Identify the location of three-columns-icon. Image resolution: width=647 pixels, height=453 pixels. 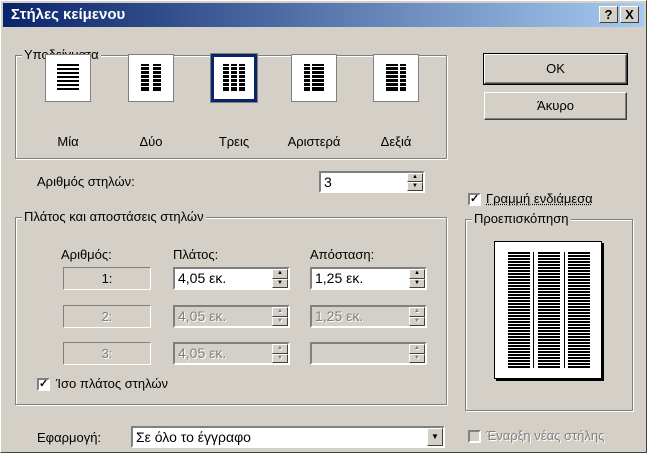
(234, 77).